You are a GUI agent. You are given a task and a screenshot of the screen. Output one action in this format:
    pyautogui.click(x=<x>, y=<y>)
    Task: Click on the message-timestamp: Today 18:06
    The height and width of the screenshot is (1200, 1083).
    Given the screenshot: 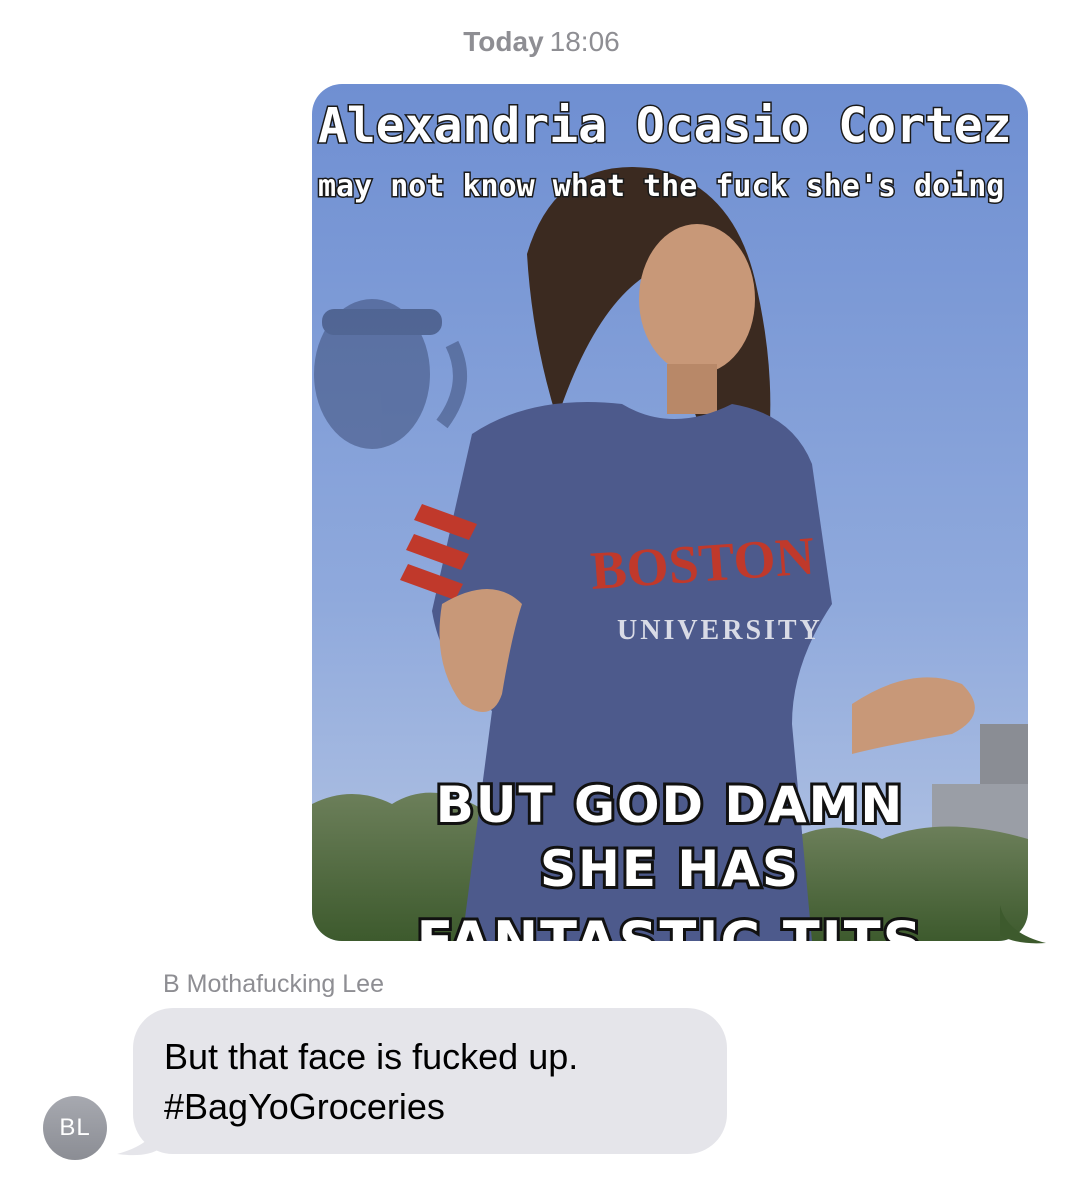 What is the action you would take?
    pyautogui.click(x=541, y=42)
    